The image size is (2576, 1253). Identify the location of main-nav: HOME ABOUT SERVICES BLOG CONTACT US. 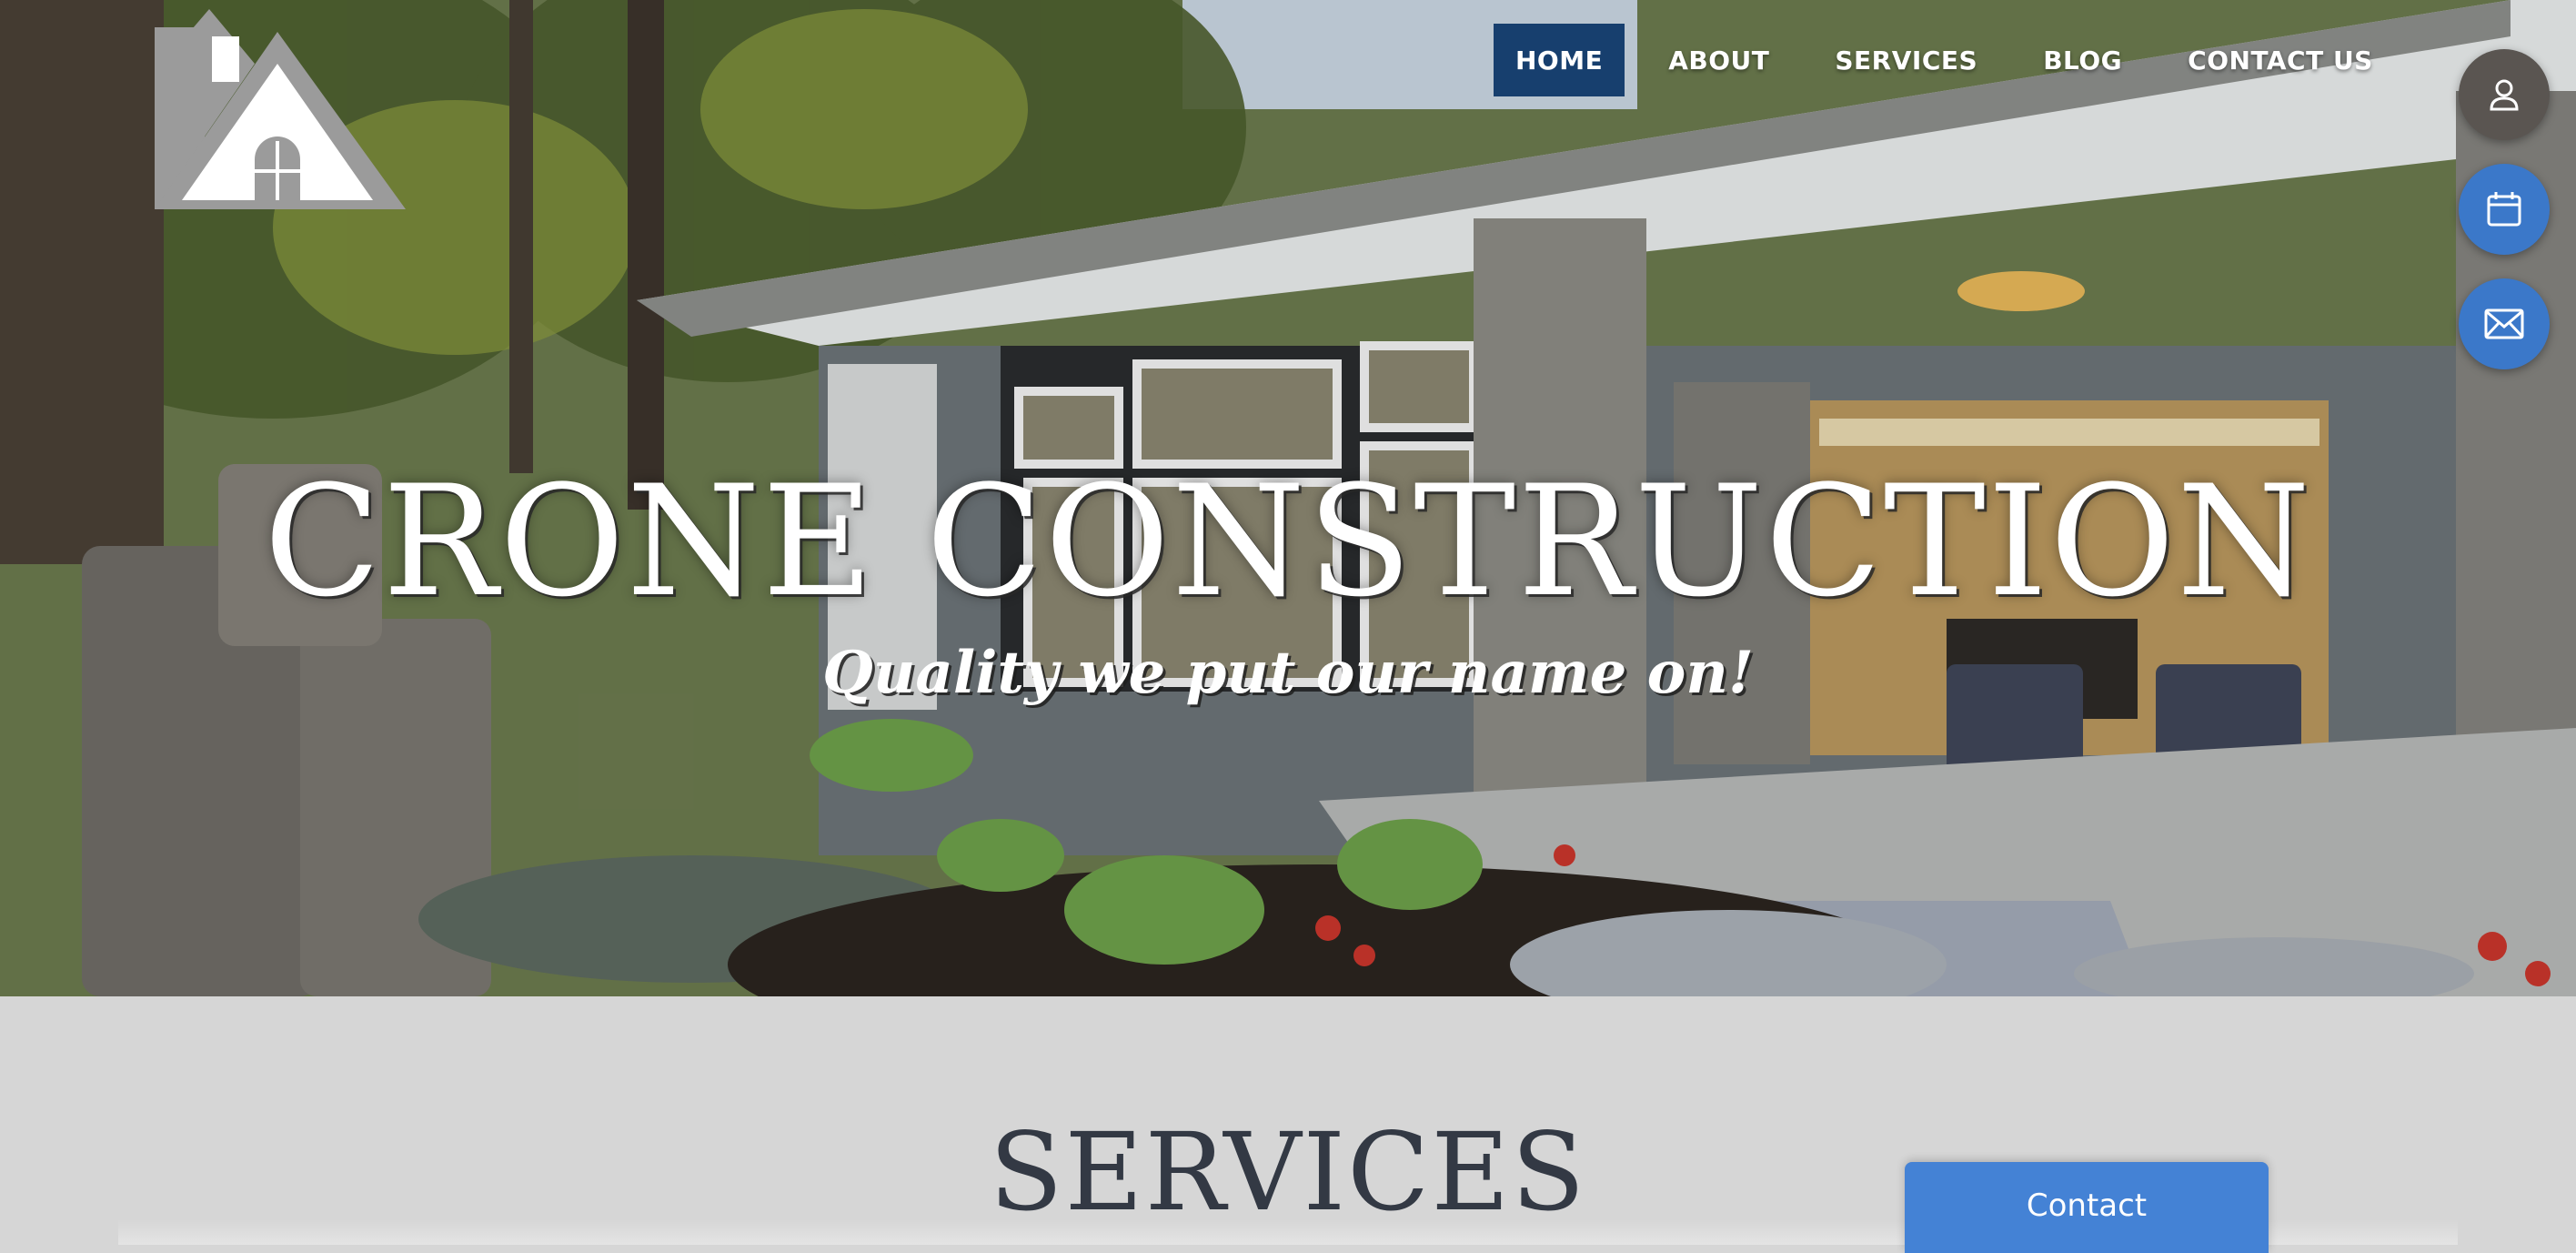
(1955, 60).